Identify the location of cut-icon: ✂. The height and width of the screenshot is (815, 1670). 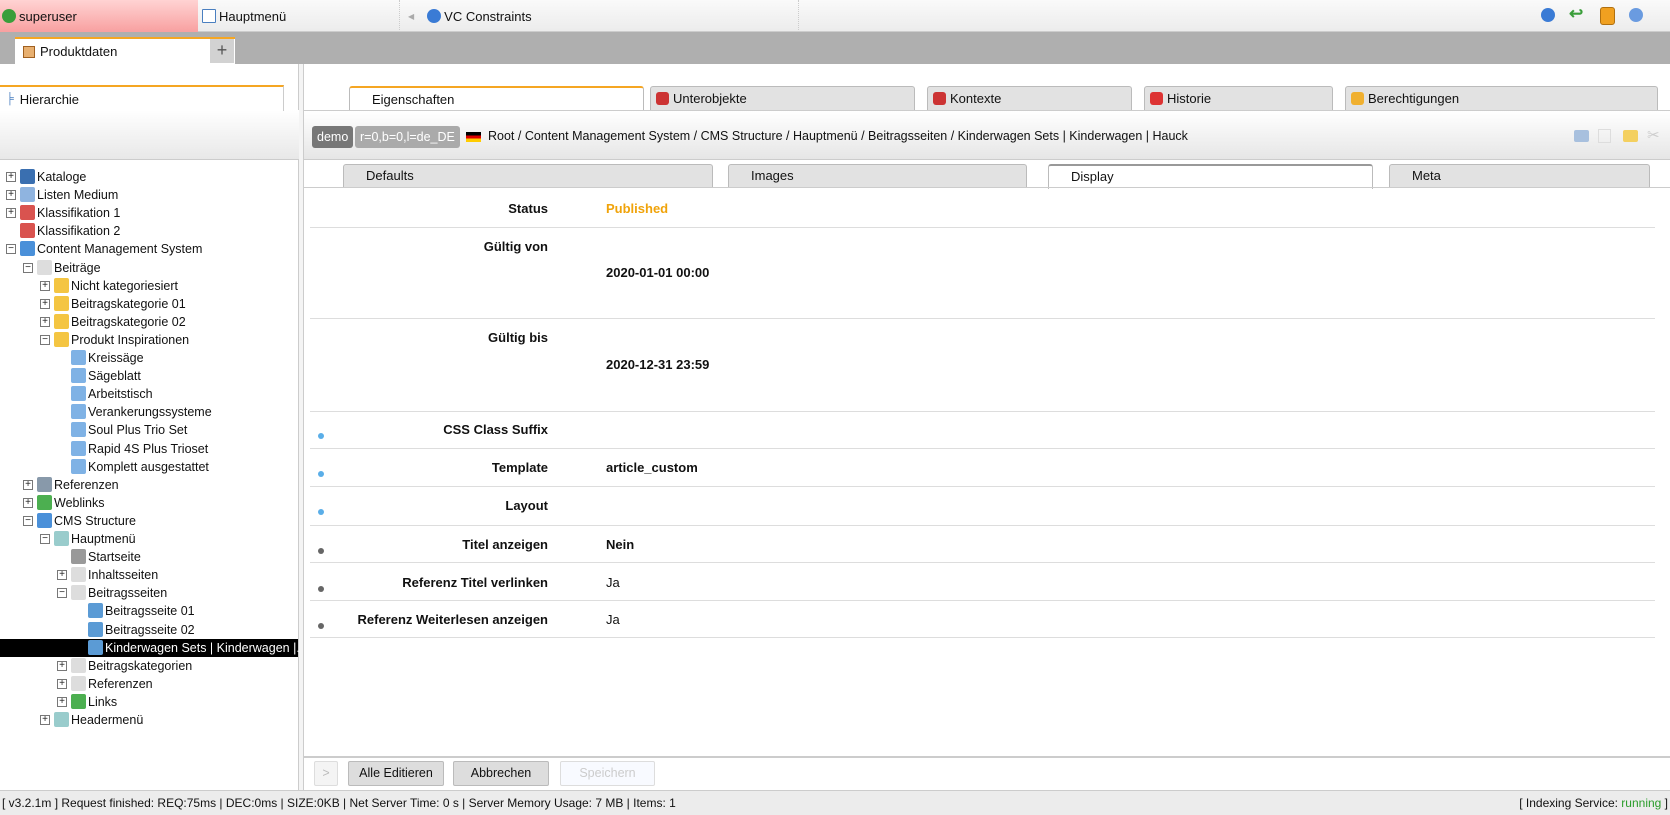
(1653, 135).